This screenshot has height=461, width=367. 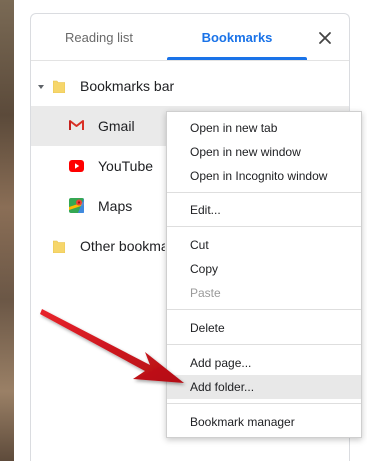 I want to click on tab-bar: Reading list Bookmarks, so click(x=190, y=37).